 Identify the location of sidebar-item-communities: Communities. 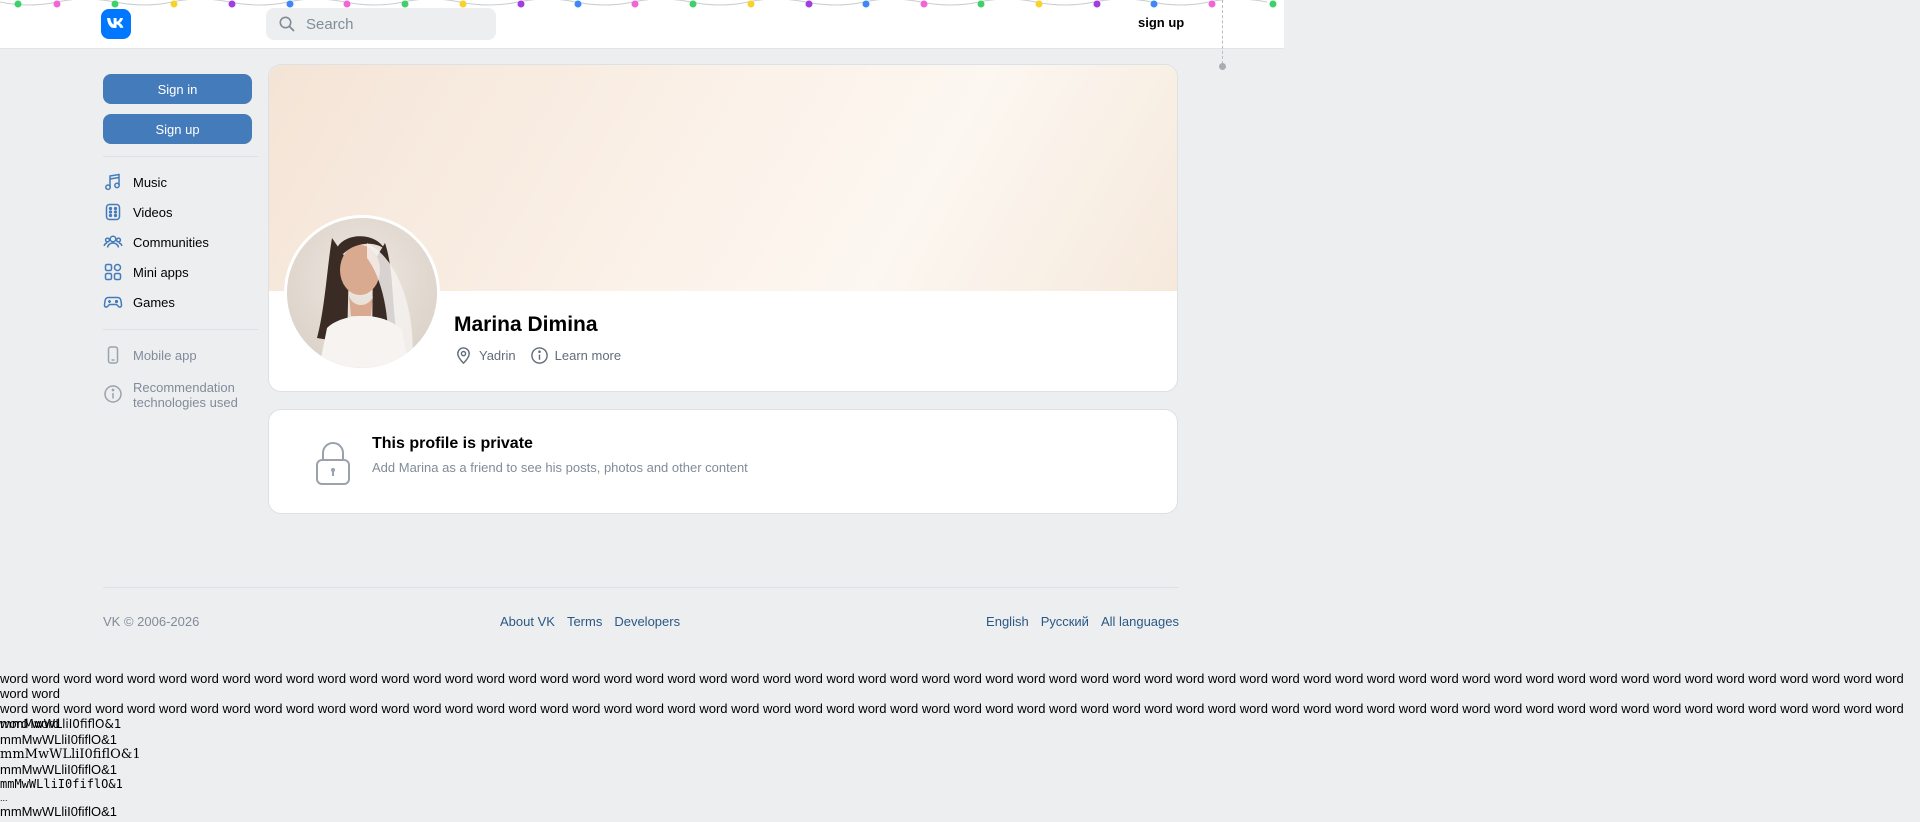
(180, 242).